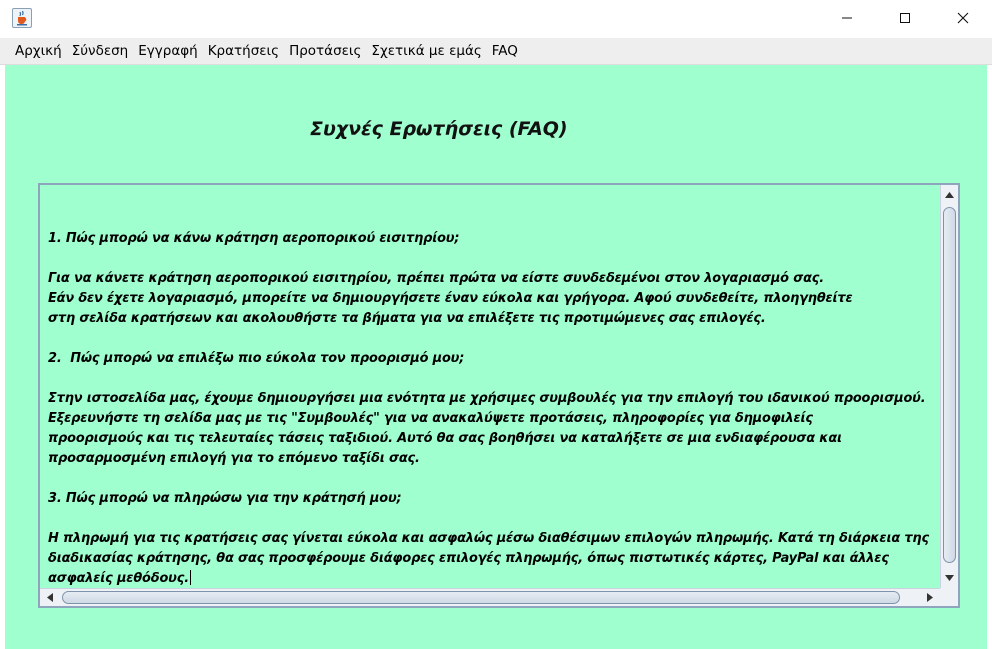 The width and height of the screenshot is (992, 649). I want to click on scroll-right-arrow-icon, so click(930, 597).